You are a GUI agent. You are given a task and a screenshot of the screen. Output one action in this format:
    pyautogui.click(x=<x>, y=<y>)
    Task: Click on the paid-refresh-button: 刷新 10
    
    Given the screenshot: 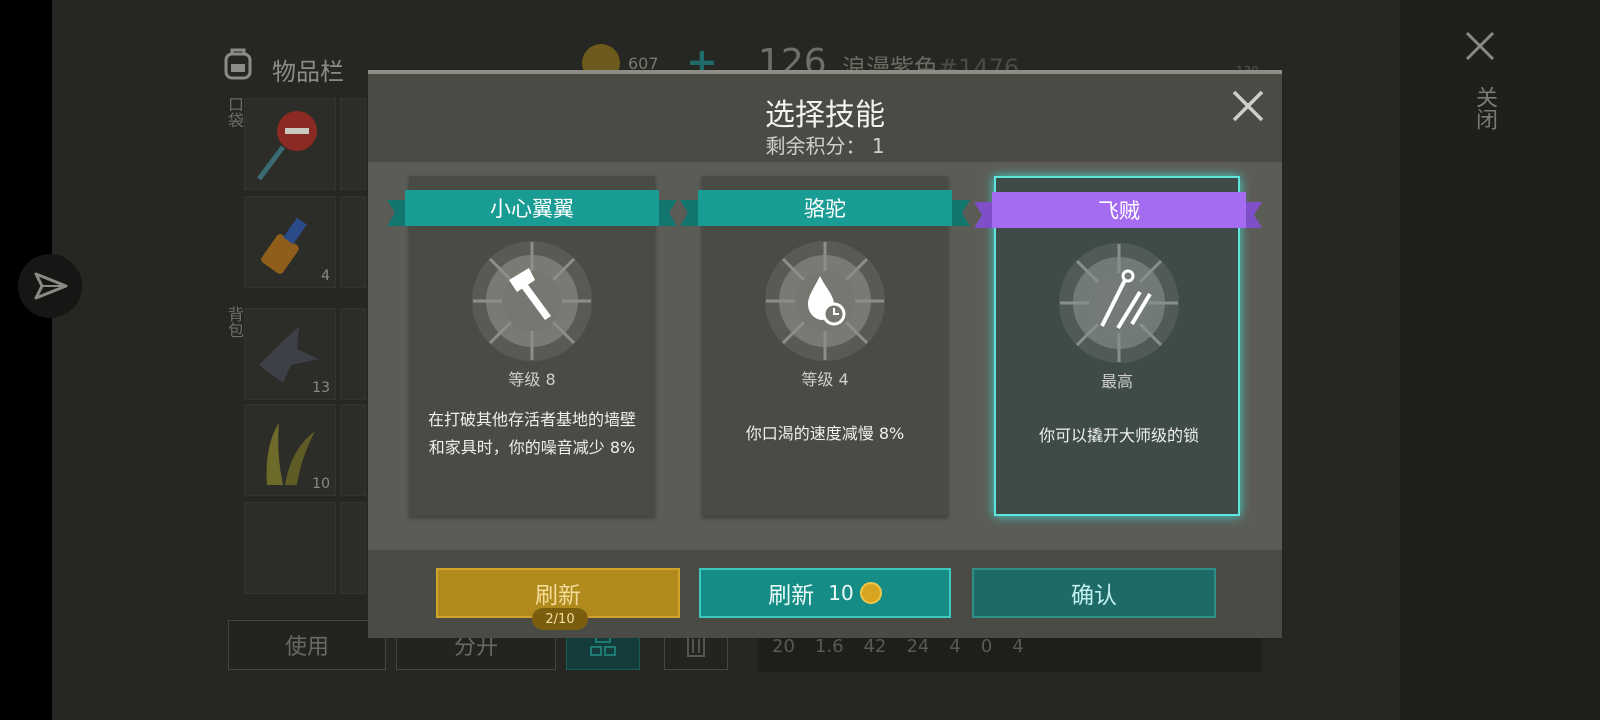 What is the action you would take?
    pyautogui.click(x=825, y=593)
    